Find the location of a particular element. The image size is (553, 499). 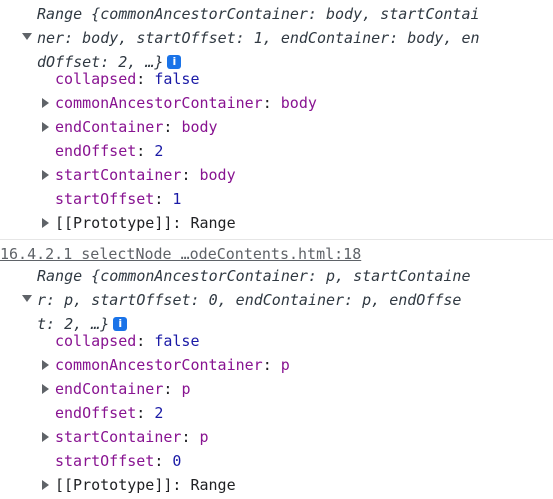

property-row: endContainer: p is located at coordinates (122, 389).